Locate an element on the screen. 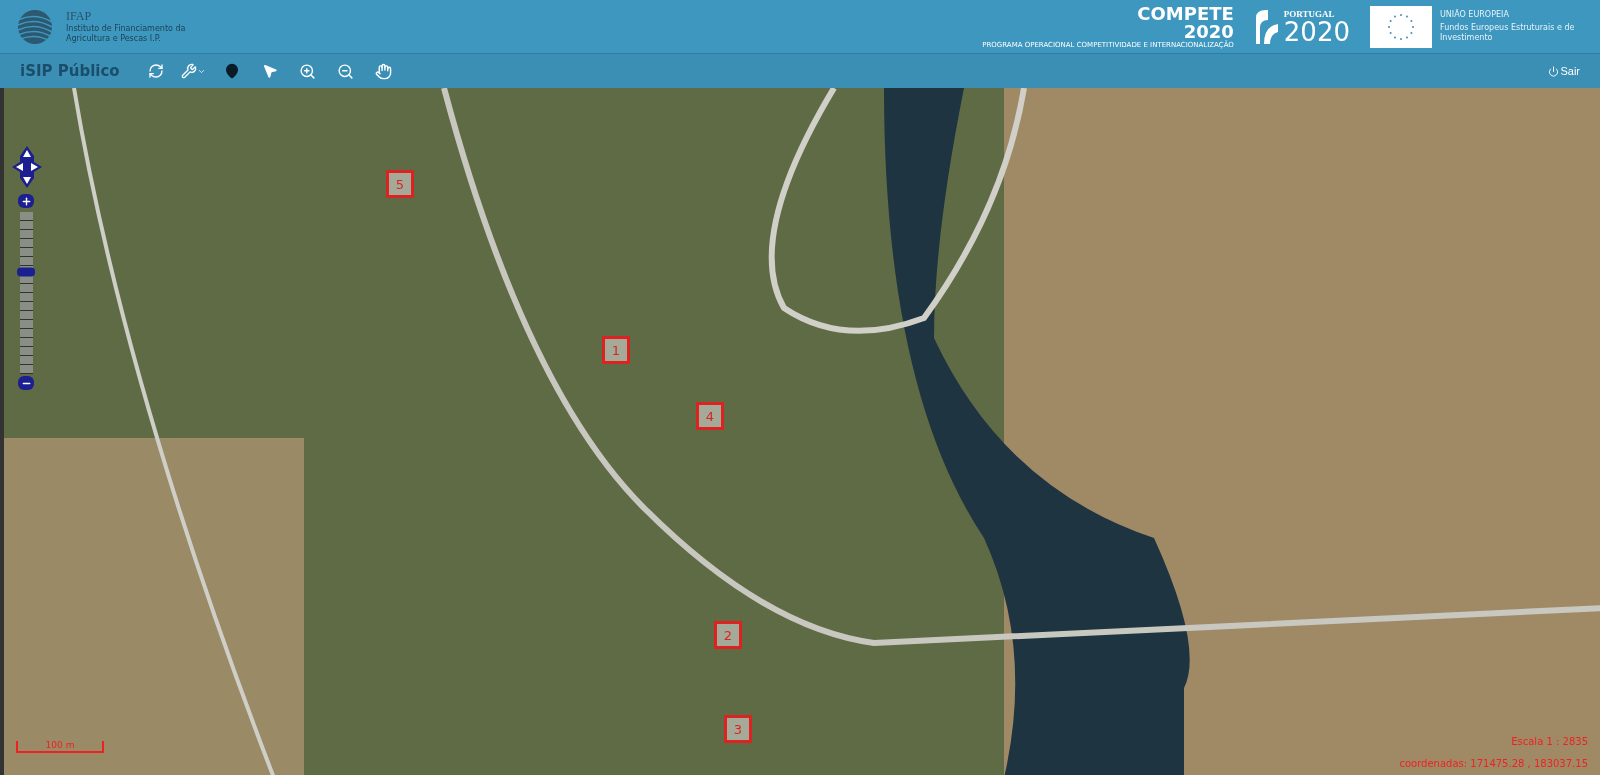 The height and width of the screenshot is (775, 1600). logout-button: Sair is located at coordinates (1564, 71).